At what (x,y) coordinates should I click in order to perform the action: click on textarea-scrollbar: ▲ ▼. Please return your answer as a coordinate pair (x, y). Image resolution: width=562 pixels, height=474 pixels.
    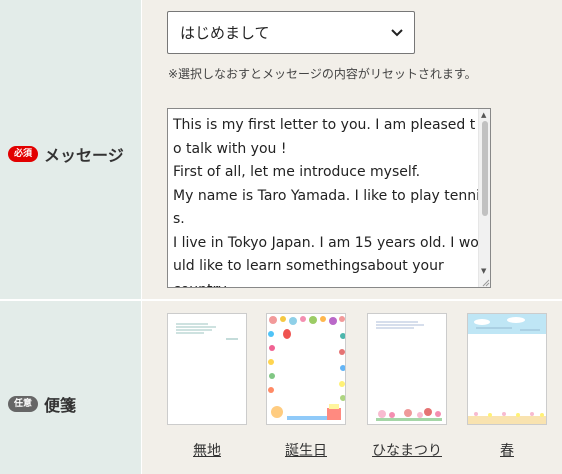
    Looking at the image, I should click on (484, 198).